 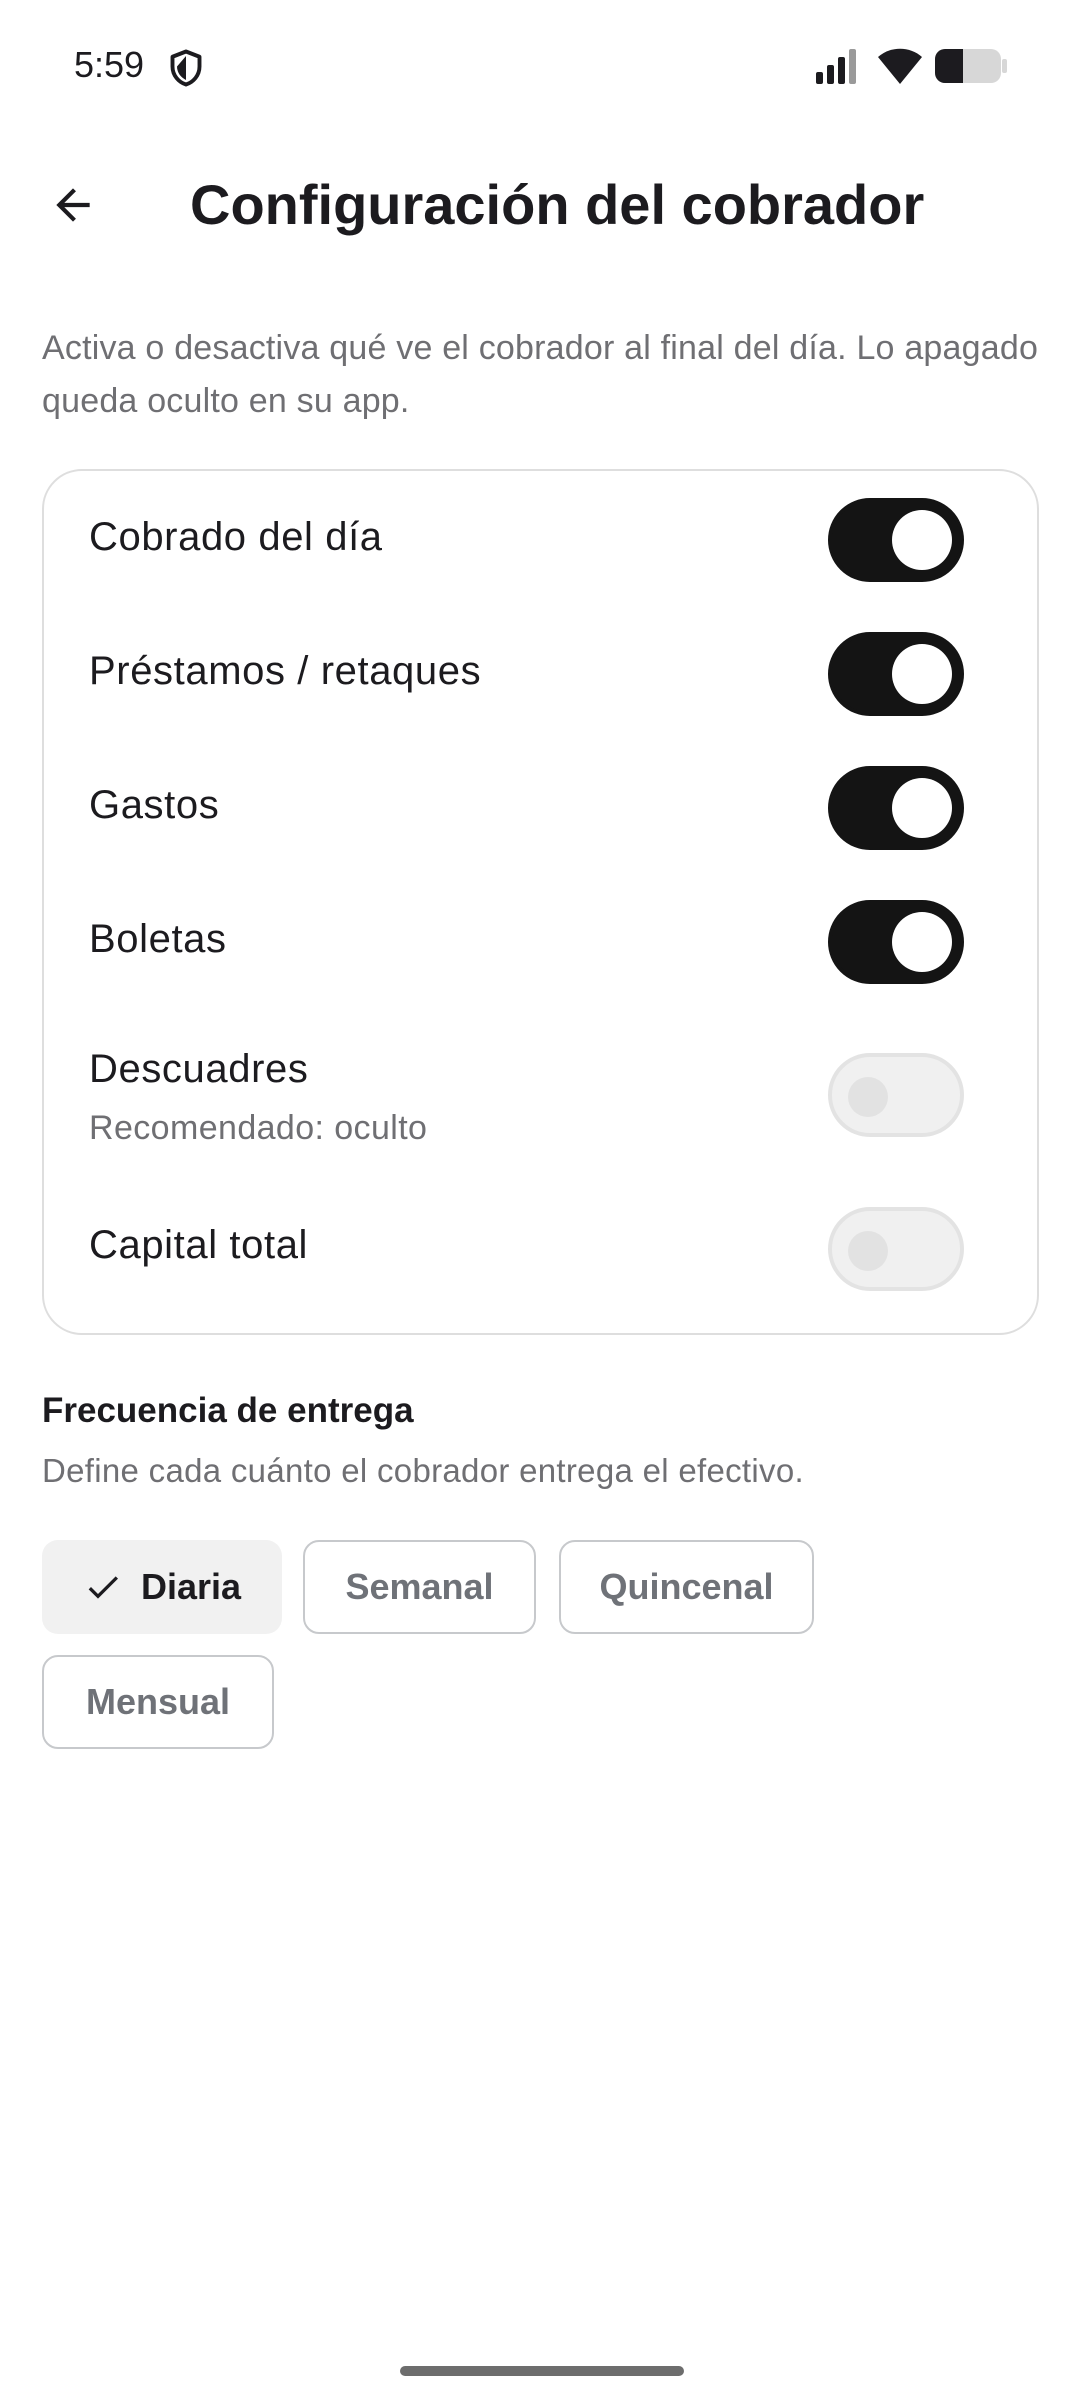 I want to click on toggle-capital-total, so click(x=896, y=1249).